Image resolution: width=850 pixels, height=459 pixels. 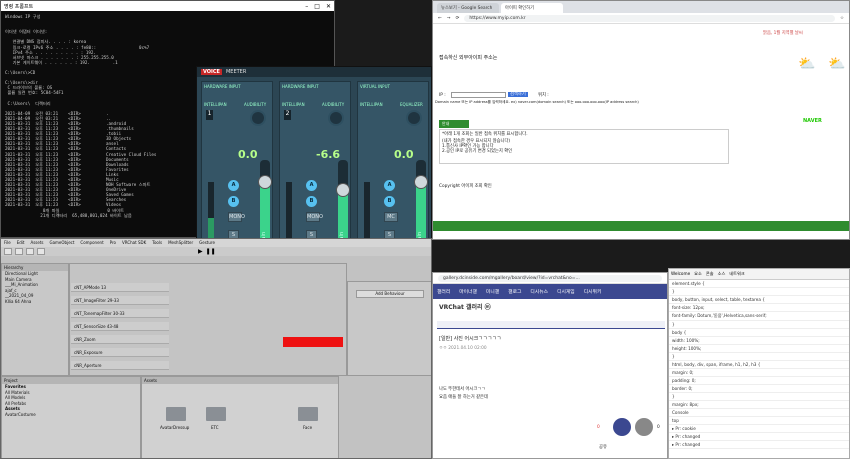 What do you see at coordinates (120, 287) in the screenshot?
I see `animator-state-row: cNT_APMode 13` at bounding box center [120, 287].